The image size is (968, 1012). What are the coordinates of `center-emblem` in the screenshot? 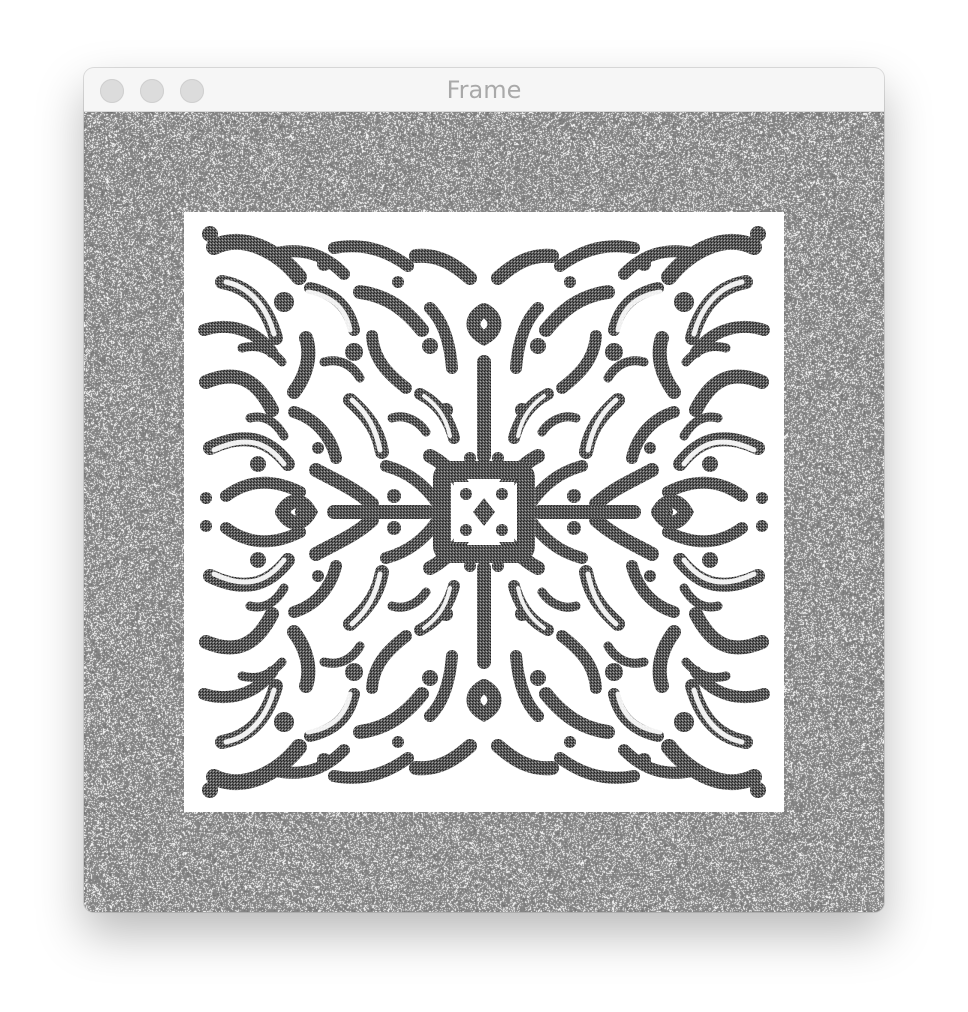 It's located at (484, 512).